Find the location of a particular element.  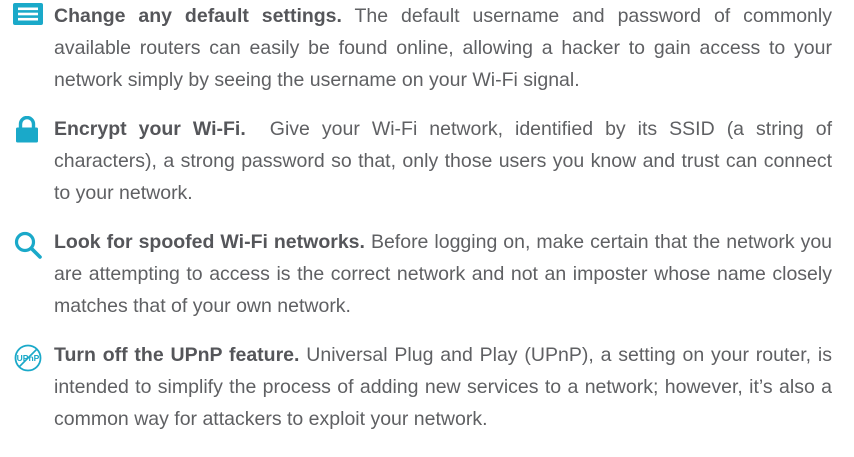

upnp-disabled-icon: UPnP is located at coordinates (28, 358).